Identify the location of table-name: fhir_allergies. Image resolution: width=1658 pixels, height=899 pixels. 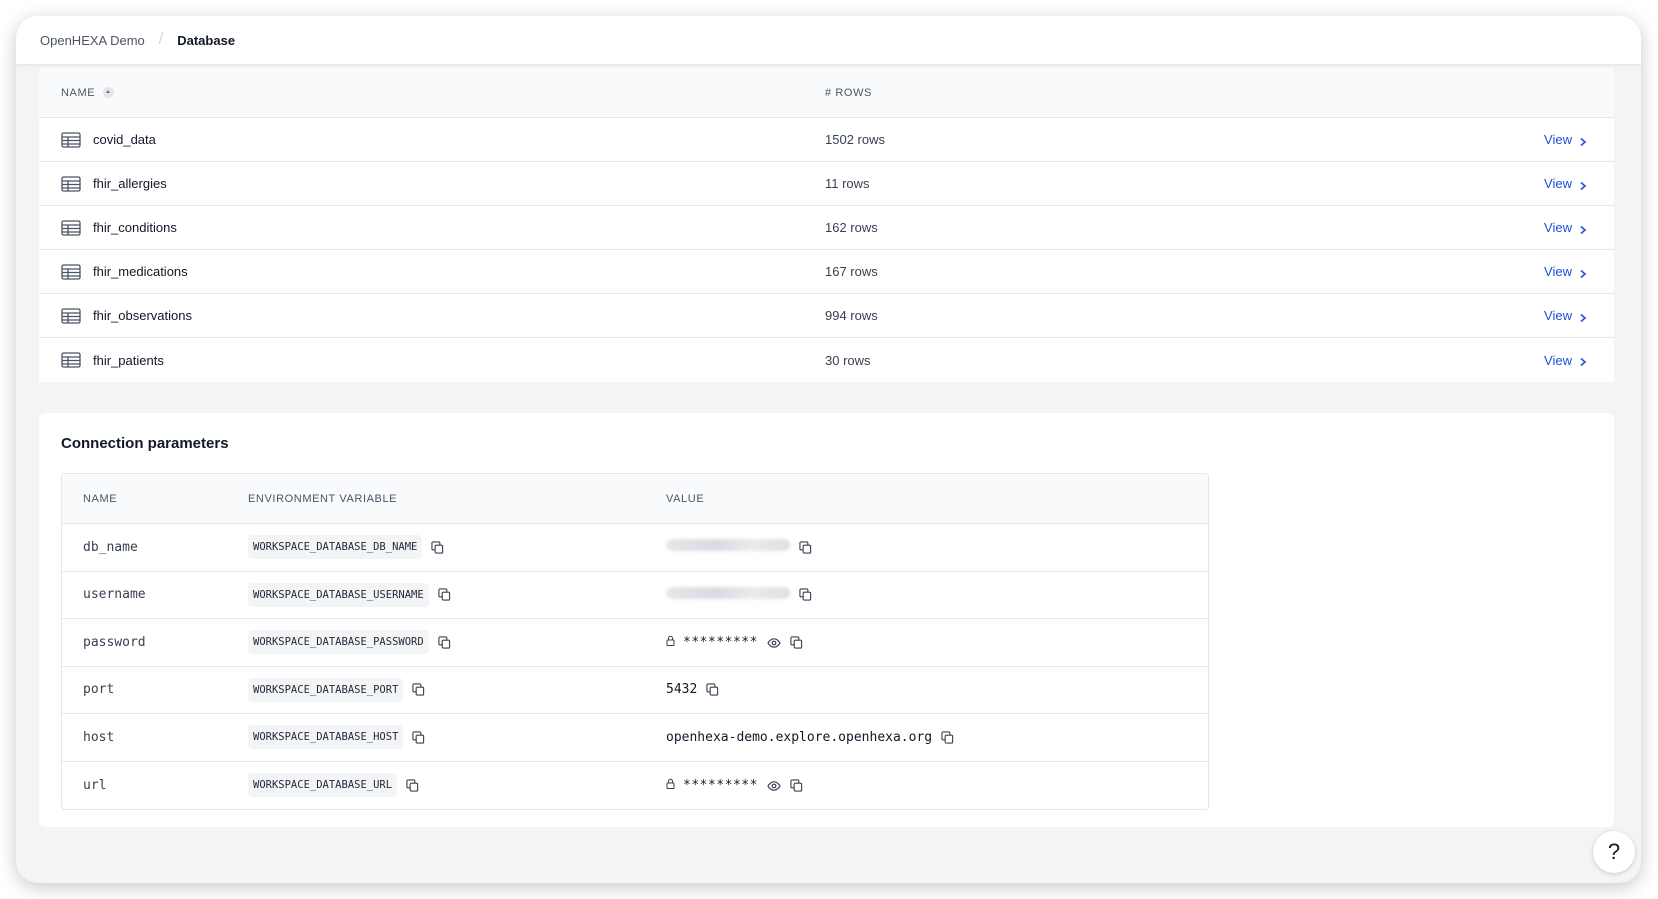
(130, 183).